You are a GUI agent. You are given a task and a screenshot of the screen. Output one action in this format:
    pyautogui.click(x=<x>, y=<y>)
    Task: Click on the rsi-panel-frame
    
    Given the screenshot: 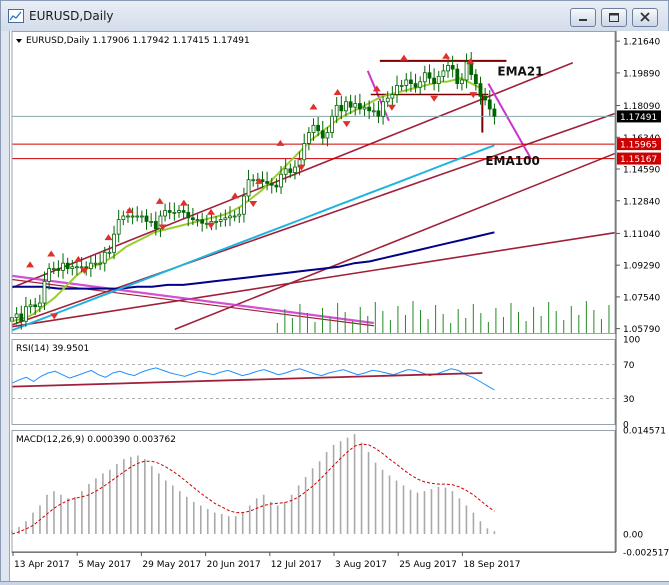 What is the action you would take?
    pyautogui.click(x=313, y=382)
    